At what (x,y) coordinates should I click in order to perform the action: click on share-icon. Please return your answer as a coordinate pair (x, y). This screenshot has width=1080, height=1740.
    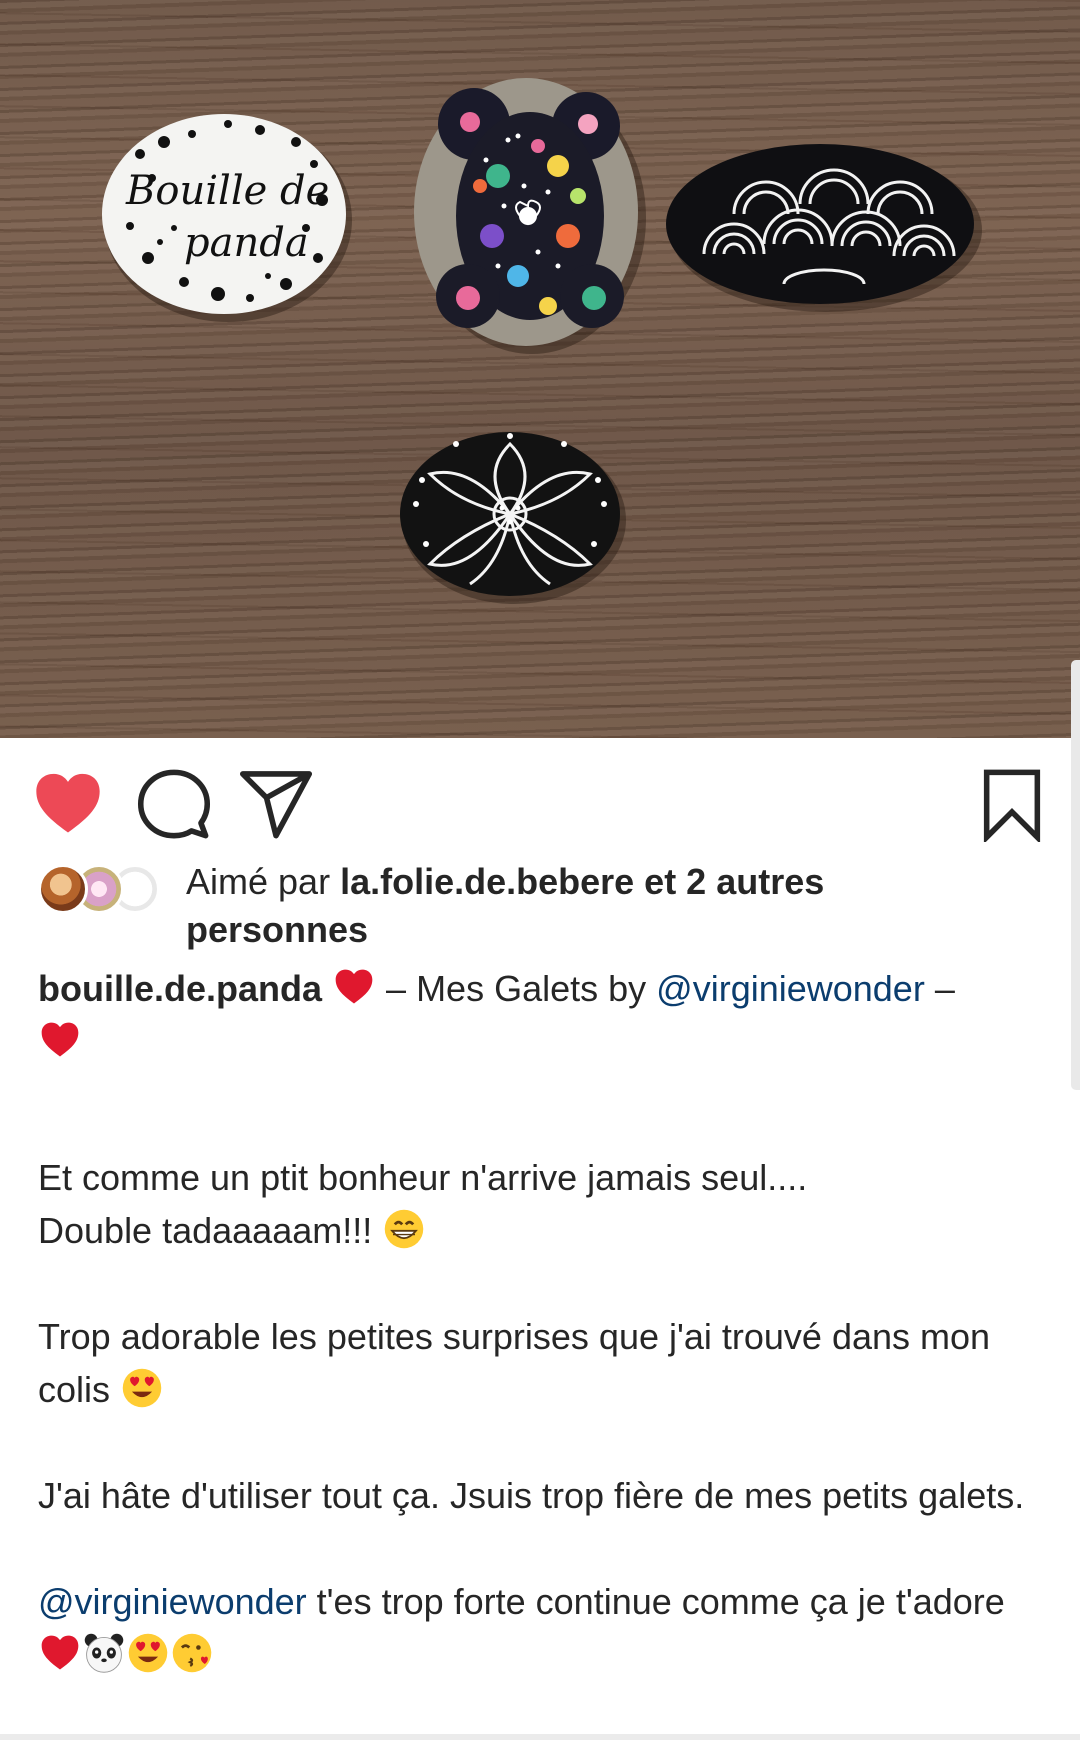
    Looking at the image, I should click on (276, 805).